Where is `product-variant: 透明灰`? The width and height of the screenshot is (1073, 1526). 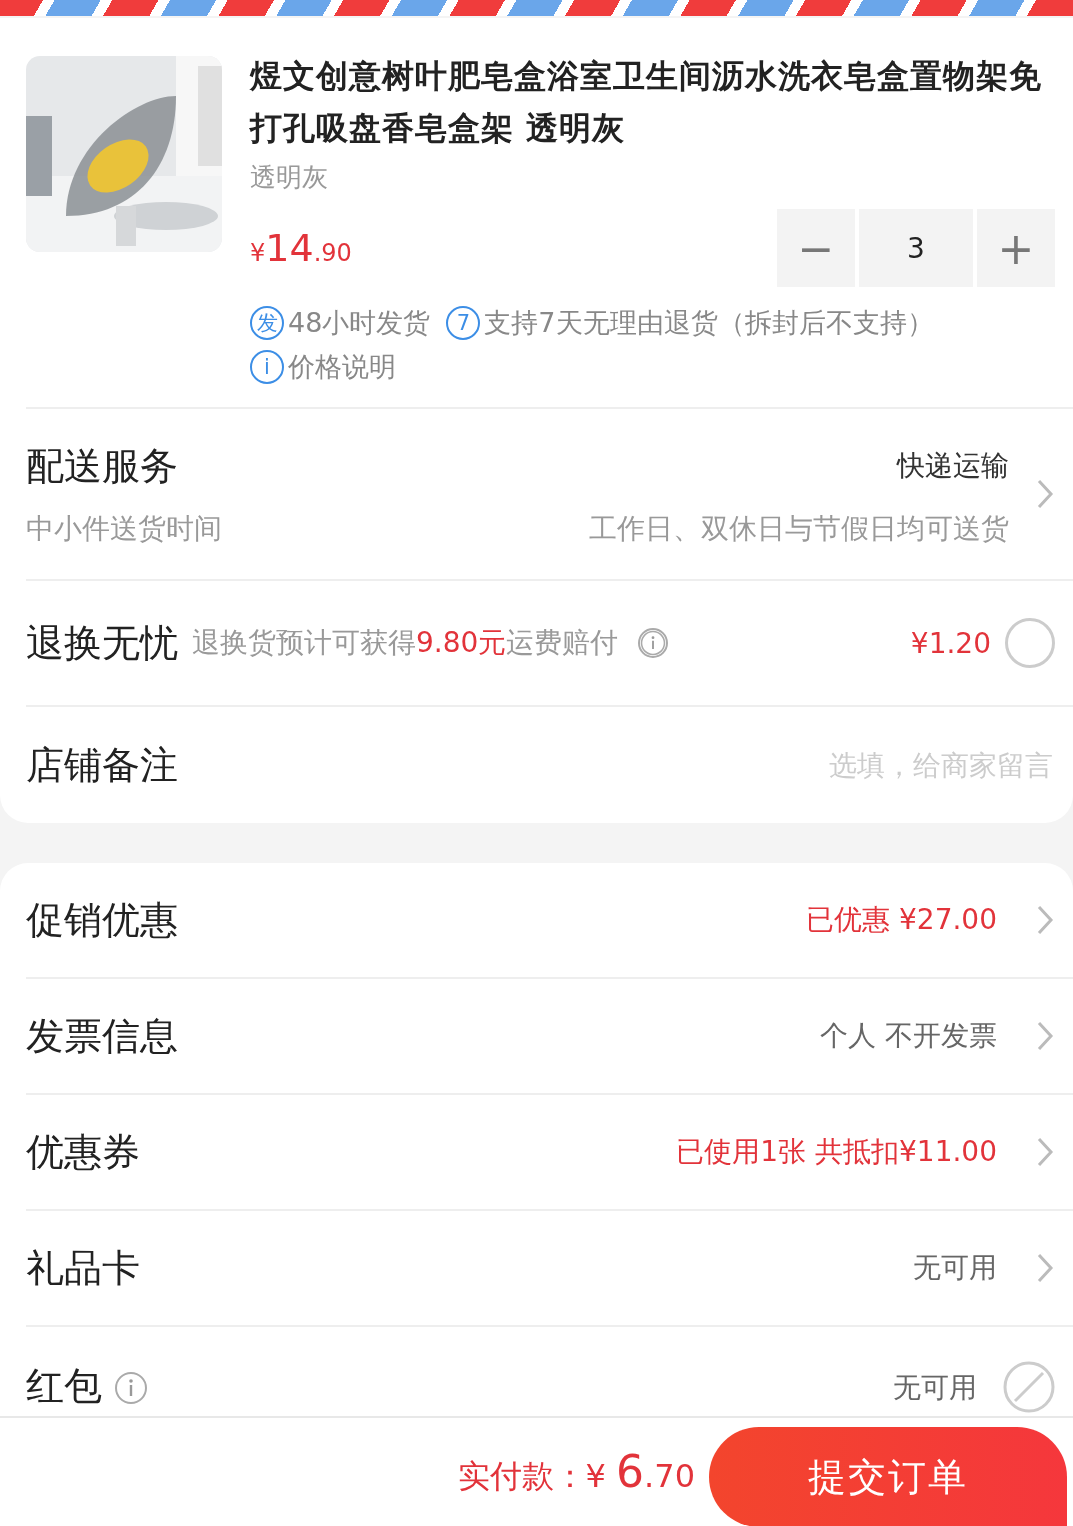 product-variant: 透明灰 is located at coordinates (289, 177).